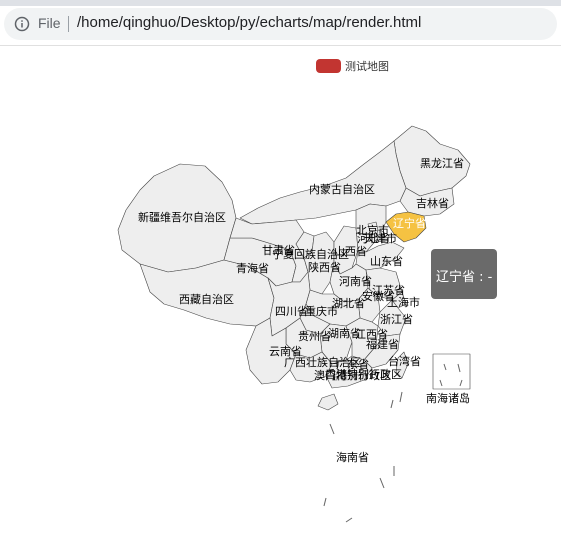 This screenshot has height=534, width=561. What do you see at coordinates (291, 311) in the screenshot?
I see `label-sichuan: 四川省` at bounding box center [291, 311].